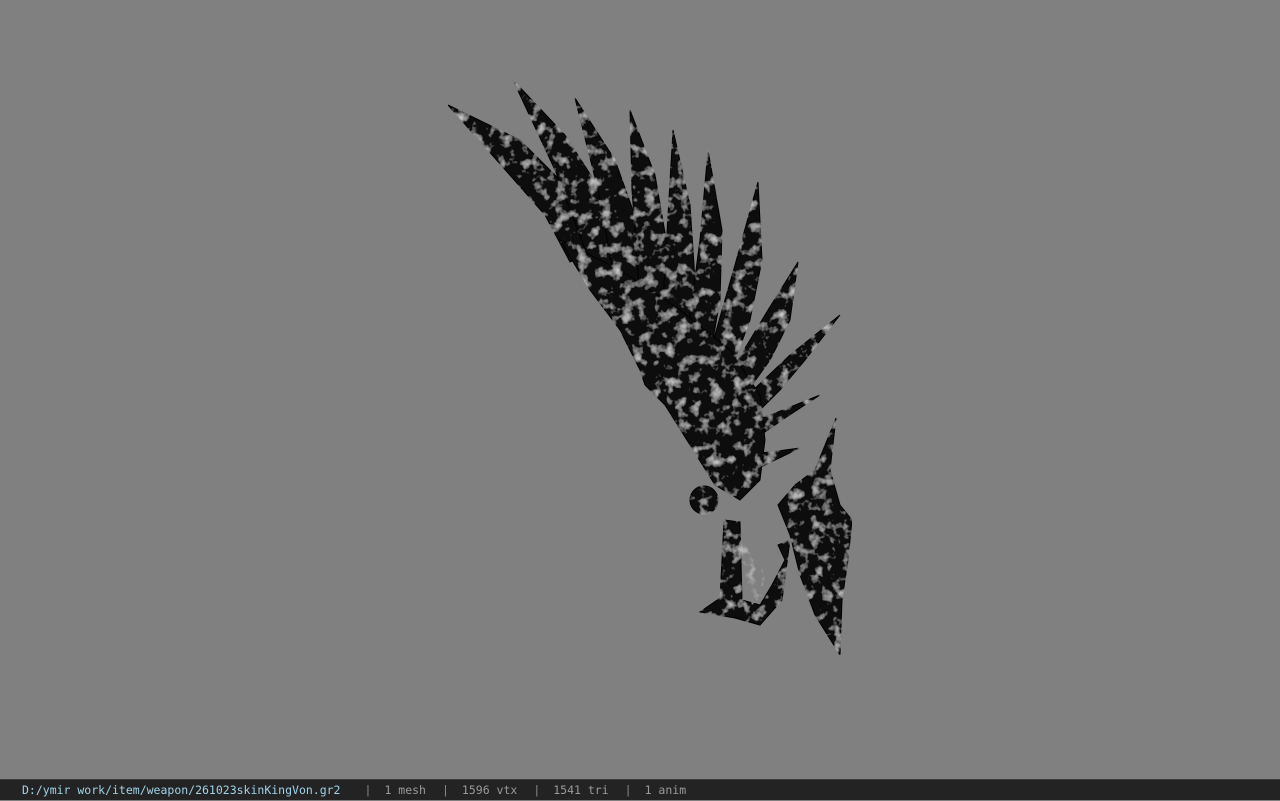 The height and width of the screenshot is (801, 1280). What do you see at coordinates (665, 789) in the screenshot?
I see `anim-count: 1 anim` at bounding box center [665, 789].